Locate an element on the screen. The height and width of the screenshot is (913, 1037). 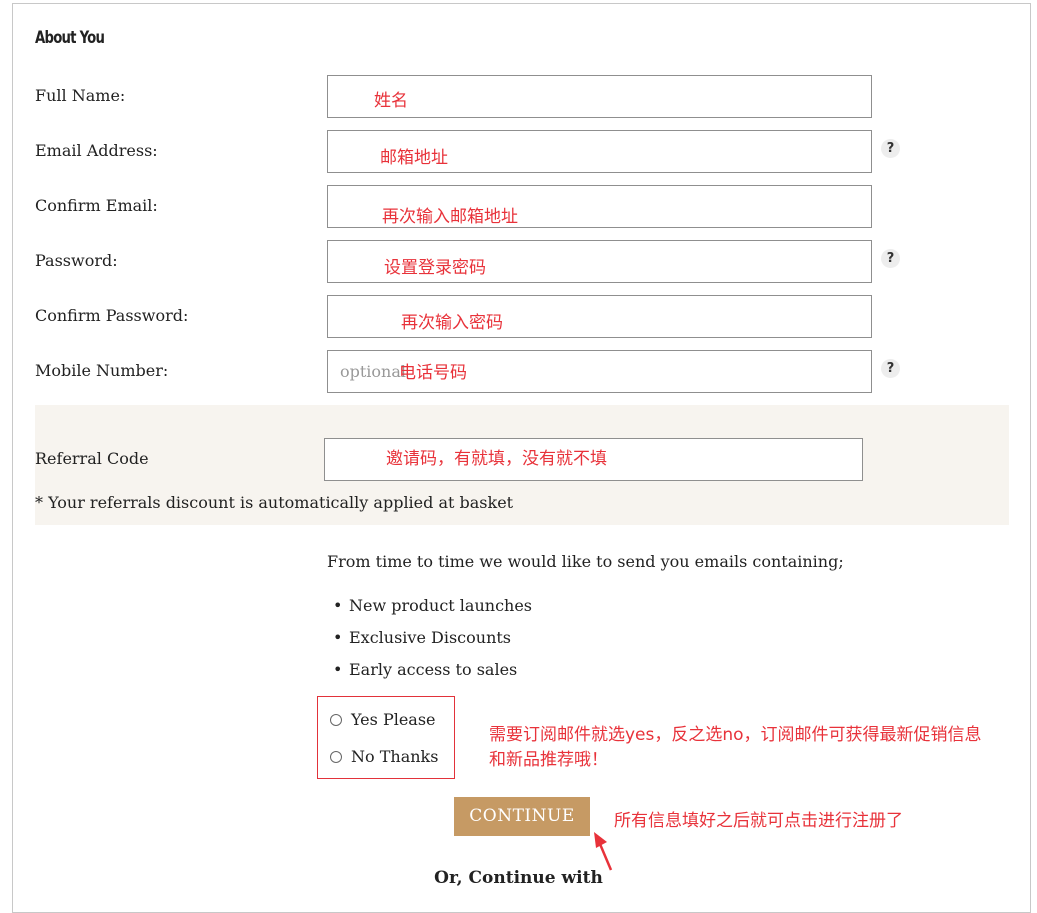
section-title: About You is located at coordinates (70, 38).